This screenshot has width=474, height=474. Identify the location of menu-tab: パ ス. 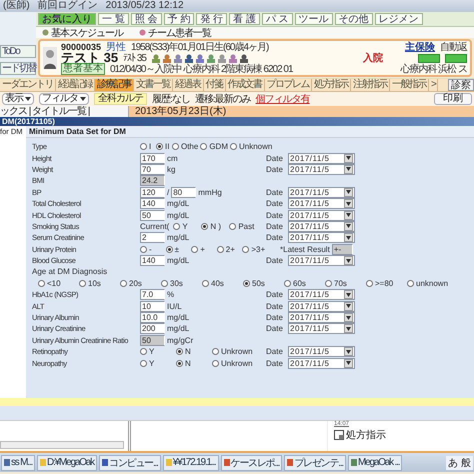
(277, 19).